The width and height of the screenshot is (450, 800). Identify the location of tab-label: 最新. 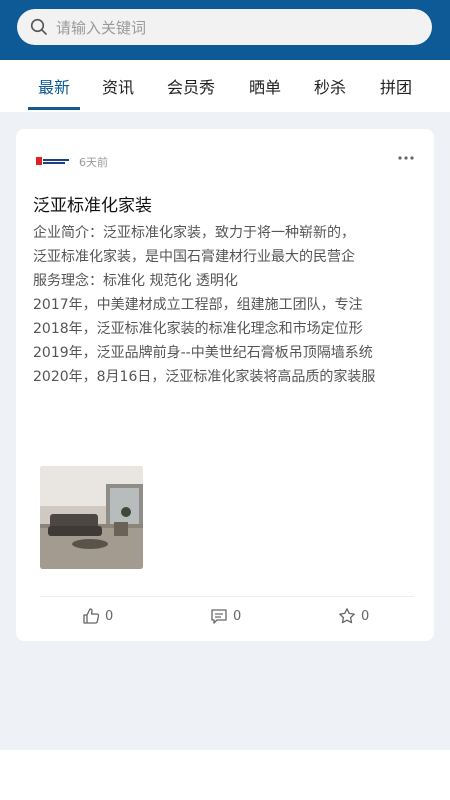
(54, 87).